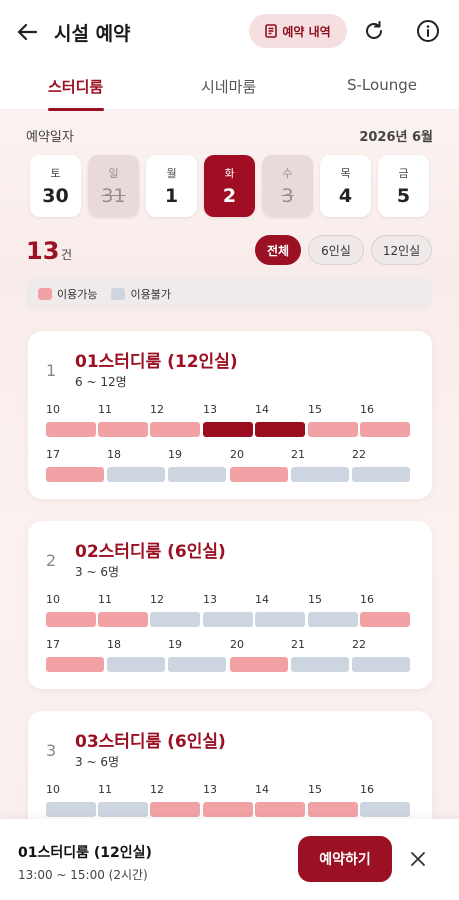 The width and height of the screenshot is (459, 900). What do you see at coordinates (359, 644) in the screenshot?
I see `hour-label: 22` at bounding box center [359, 644].